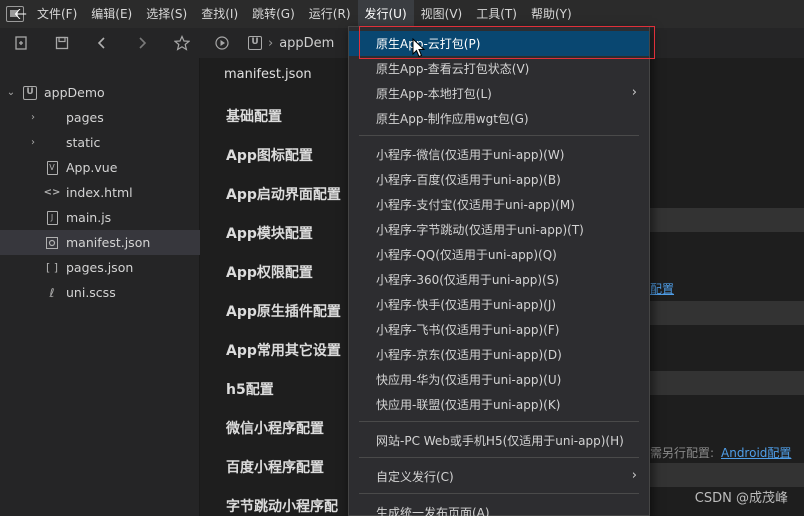  I want to click on config-note: 需另行配置:, so click(682, 453).